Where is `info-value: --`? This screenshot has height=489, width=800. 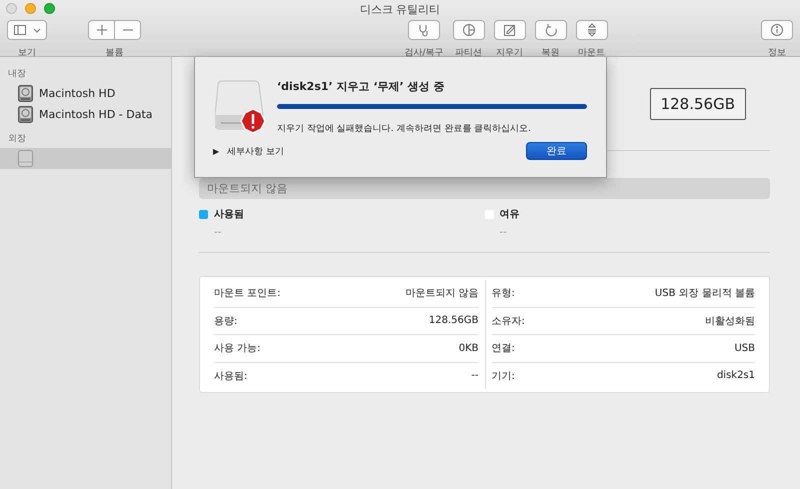
info-value: -- is located at coordinates (474, 376).